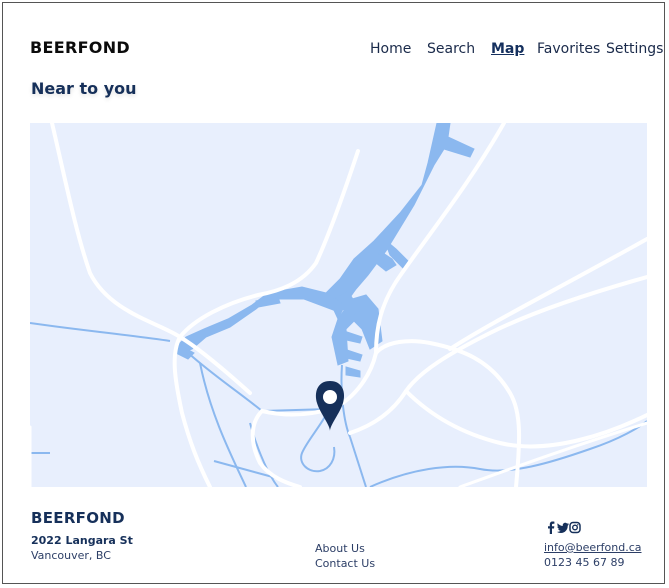 The image size is (669, 588). Describe the element at coordinates (563, 527) in the screenshot. I see `twitter-icon` at that location.